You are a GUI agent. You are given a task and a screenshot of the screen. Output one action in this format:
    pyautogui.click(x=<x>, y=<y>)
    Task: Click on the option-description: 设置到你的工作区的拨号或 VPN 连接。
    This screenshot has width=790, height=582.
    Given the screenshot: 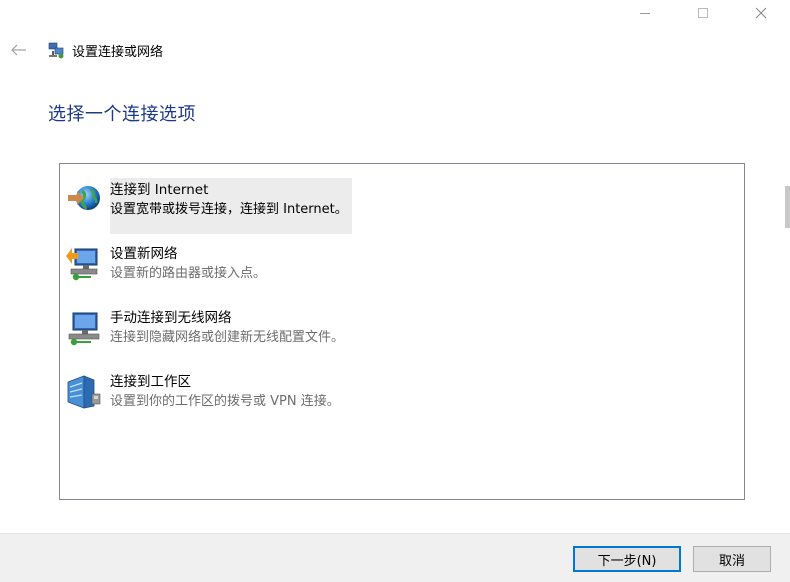 What is the action you would take?
    pyautogui.click(x=225, y=401)
    